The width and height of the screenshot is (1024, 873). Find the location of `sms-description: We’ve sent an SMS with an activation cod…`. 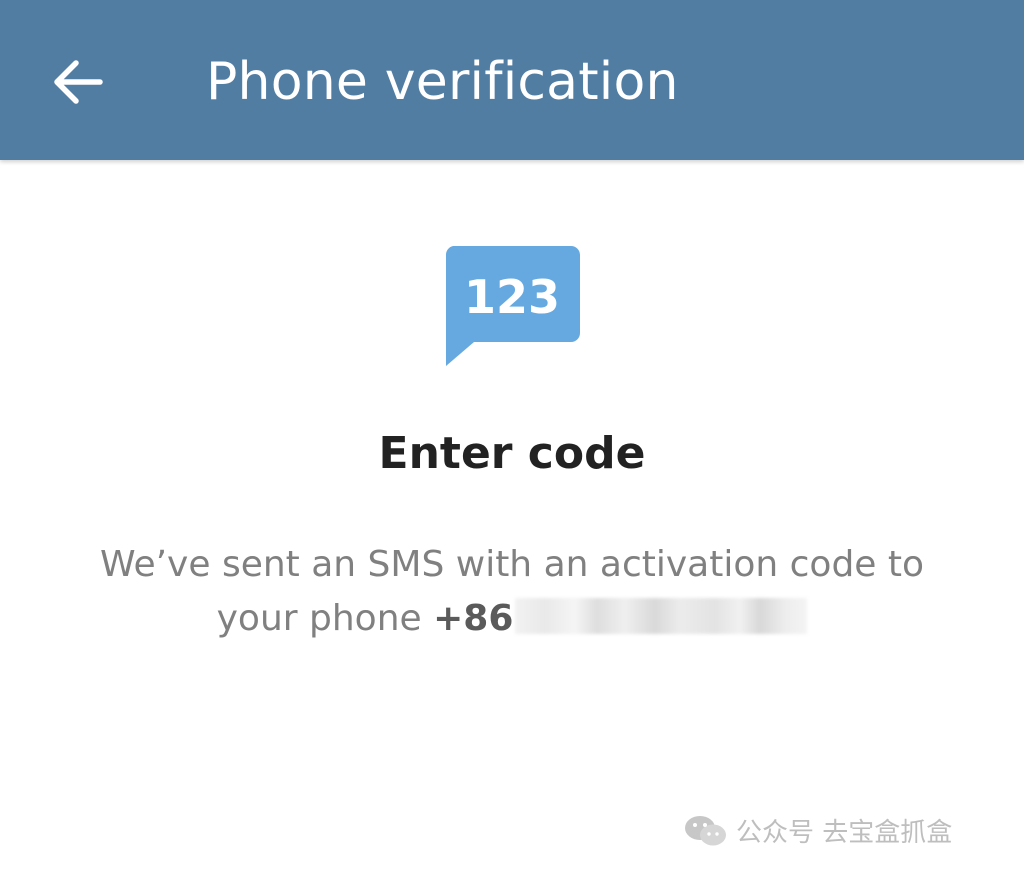

sms-description: We’ve sent an SMS with an activation cod… is located at coordinates (512, 592).